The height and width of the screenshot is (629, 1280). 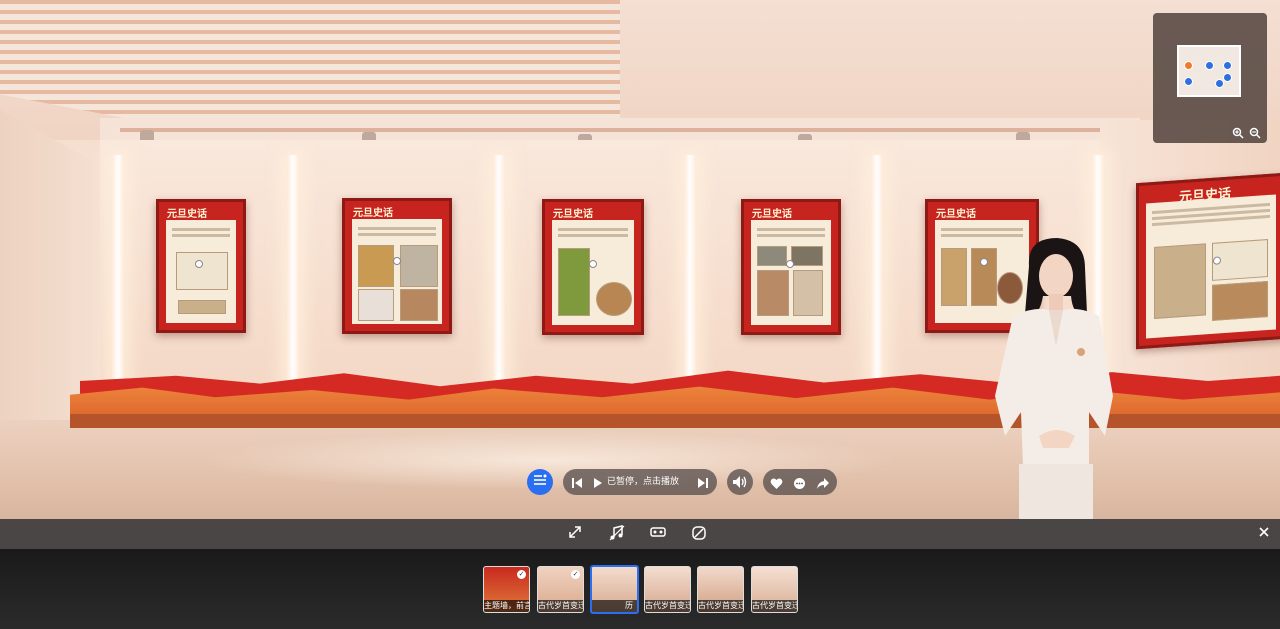 I want to click on fullscreen-button, so click(x=575, y=534).